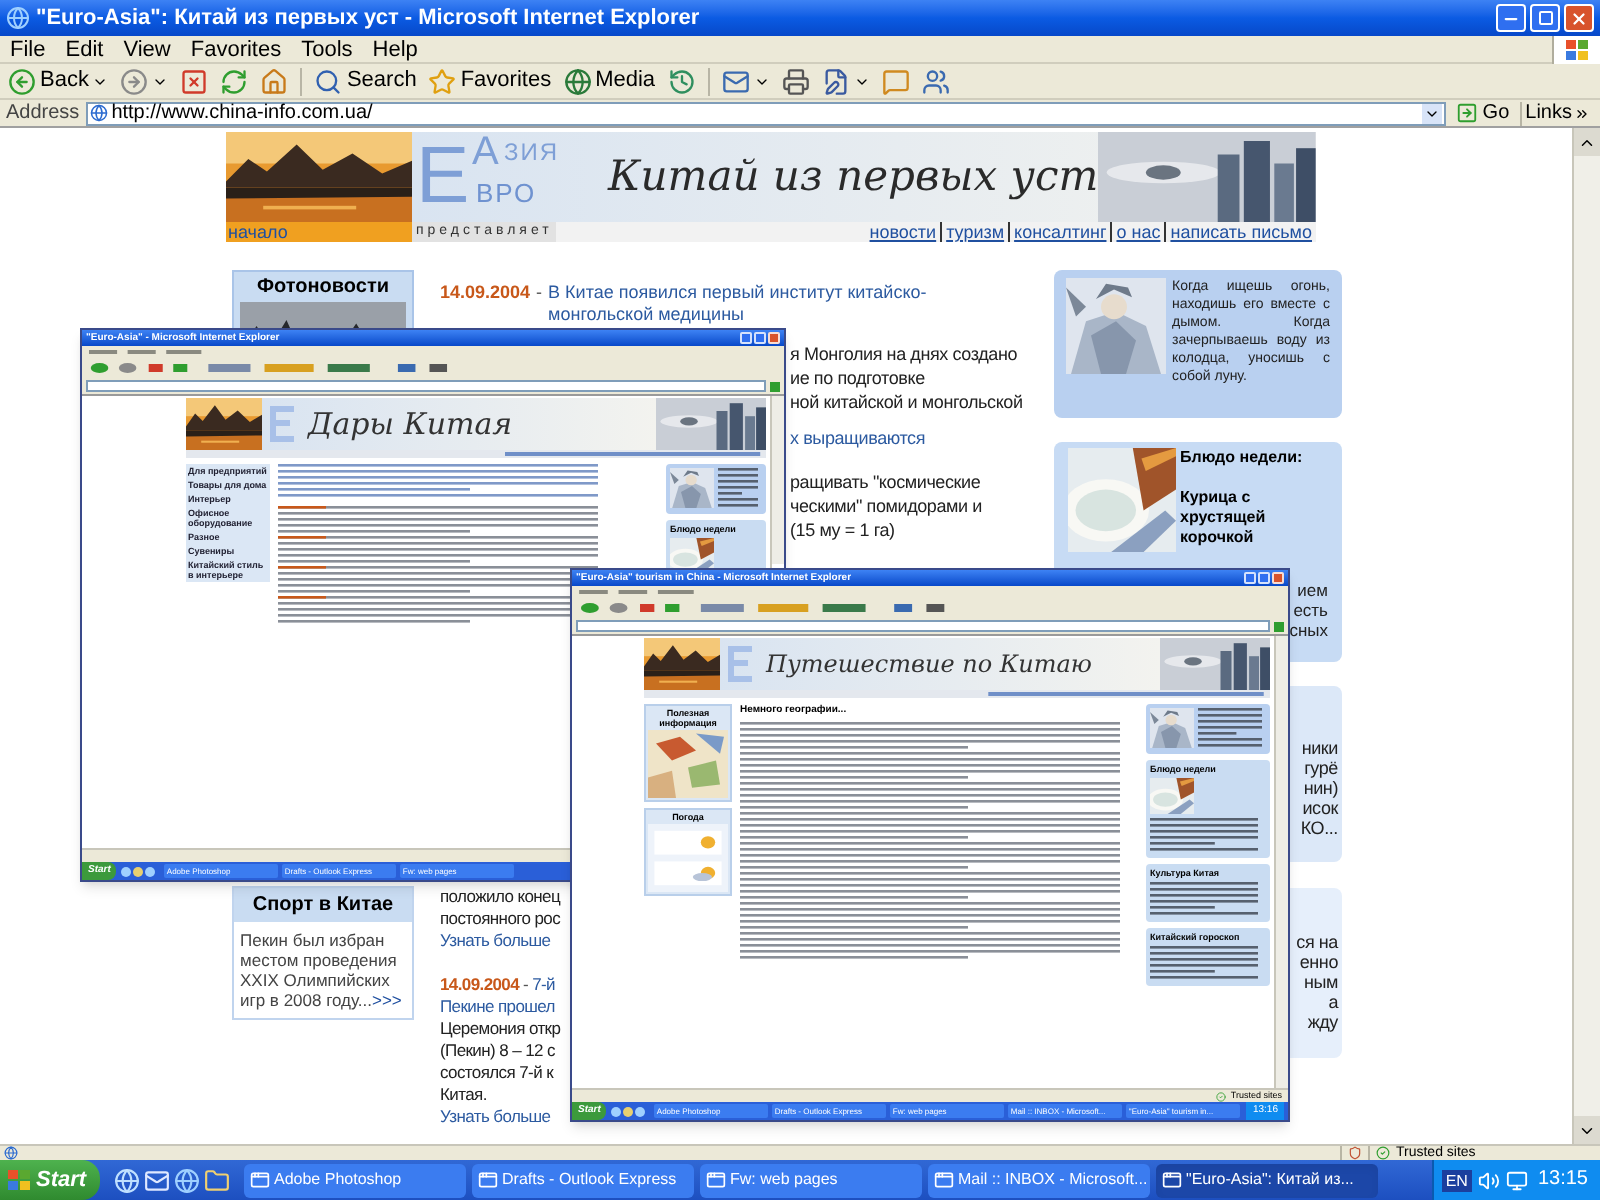  What do you see at coordinates (857, 378) in the screenshot?
I see `news-text: ие по подготовке` at bounding box center [857, 378].